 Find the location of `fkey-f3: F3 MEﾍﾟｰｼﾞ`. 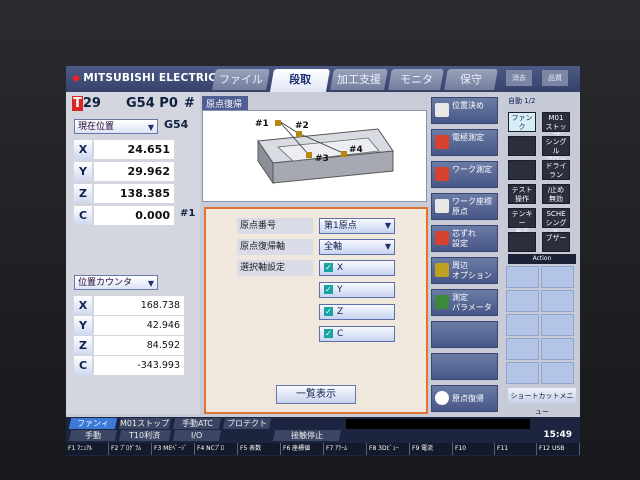

fkey-f3: F3 MEﾍﾟｰｼﾞ is located at coordinates (173, 449).